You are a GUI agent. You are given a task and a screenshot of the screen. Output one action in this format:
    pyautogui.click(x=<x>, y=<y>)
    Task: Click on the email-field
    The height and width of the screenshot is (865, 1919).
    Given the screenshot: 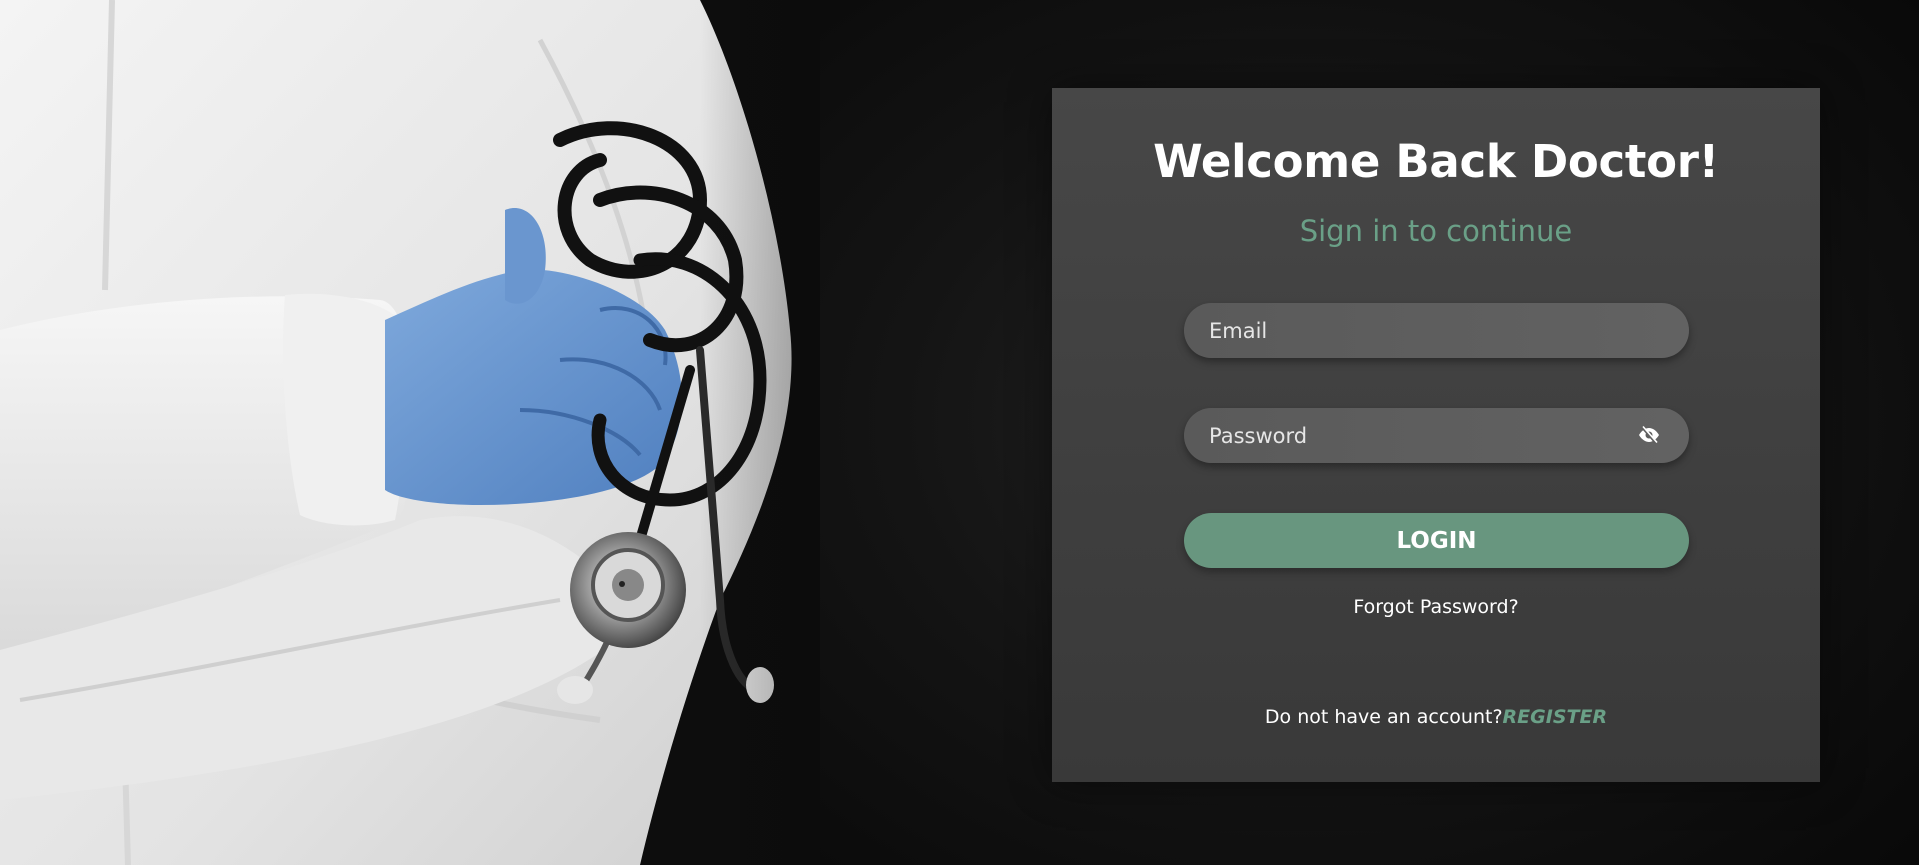 What is the action you would take?
    pyautogui.click(x=1436, y=330)
    